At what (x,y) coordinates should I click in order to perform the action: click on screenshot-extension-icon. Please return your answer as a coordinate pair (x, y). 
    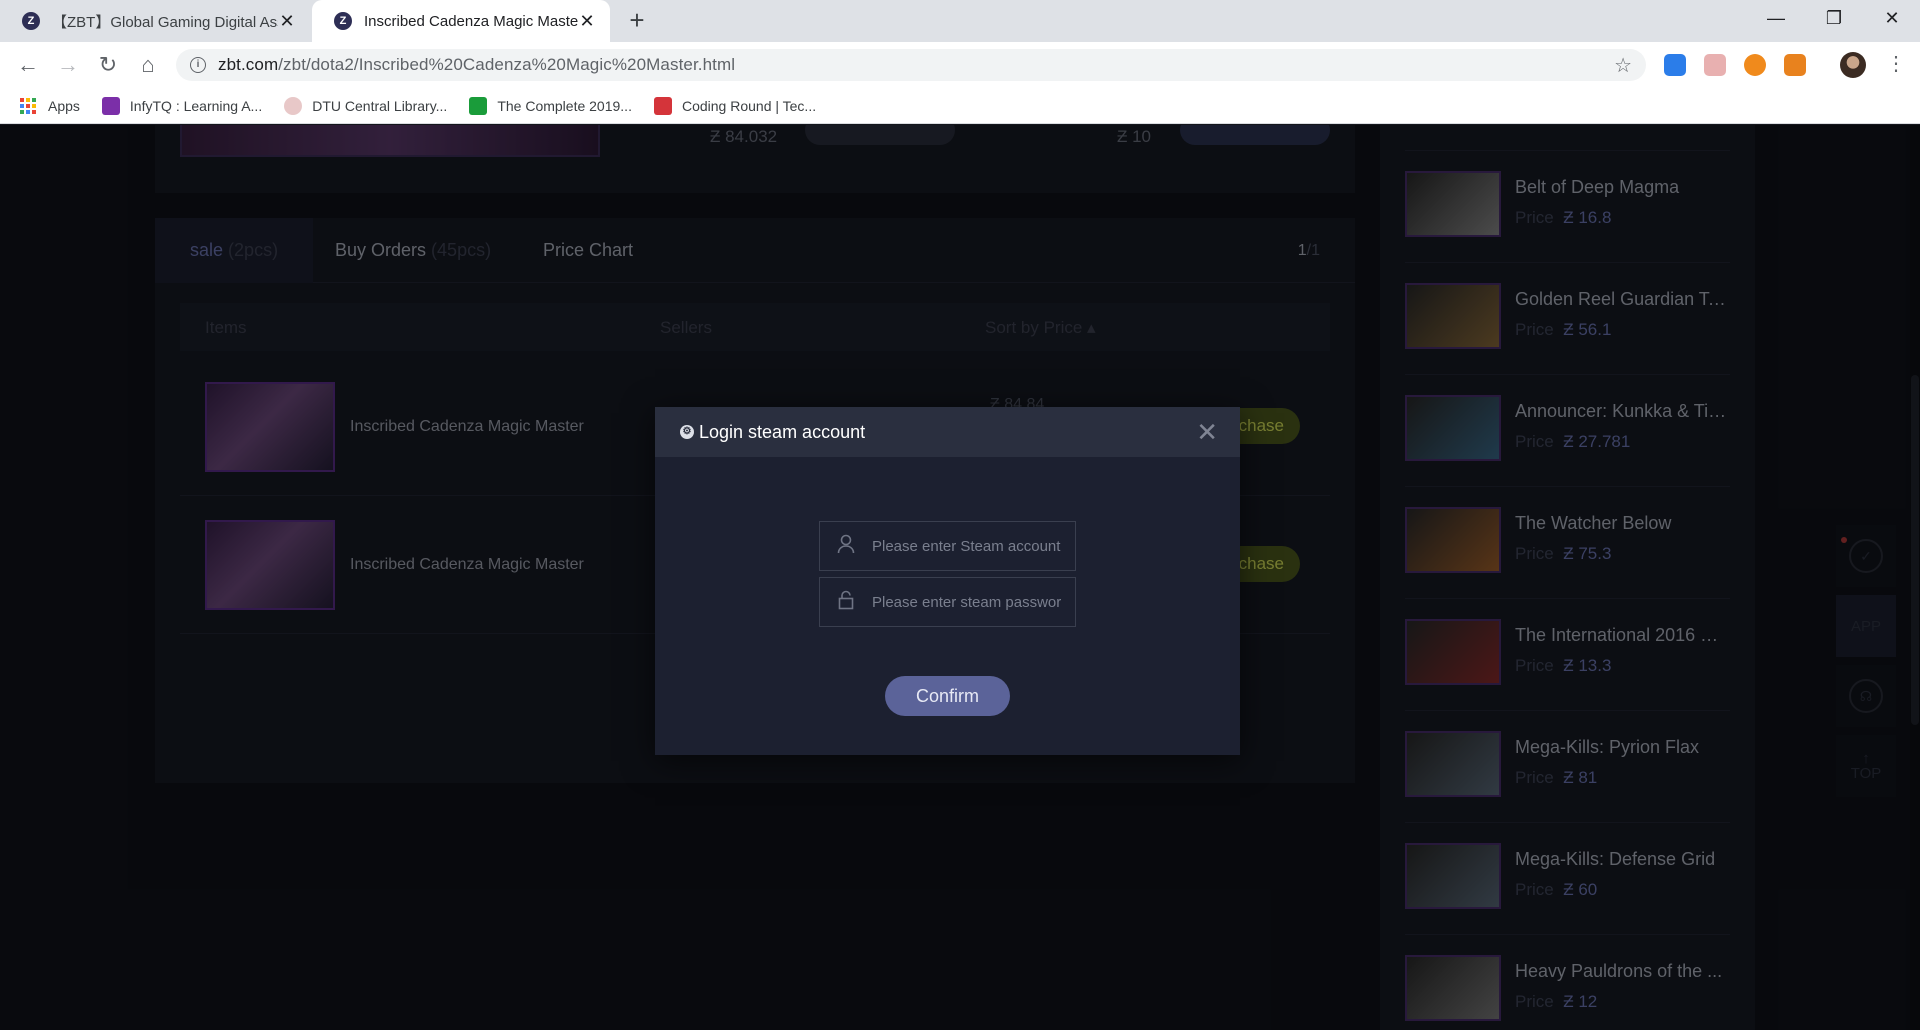
    Looking at the image, I should click on (1715, 65).